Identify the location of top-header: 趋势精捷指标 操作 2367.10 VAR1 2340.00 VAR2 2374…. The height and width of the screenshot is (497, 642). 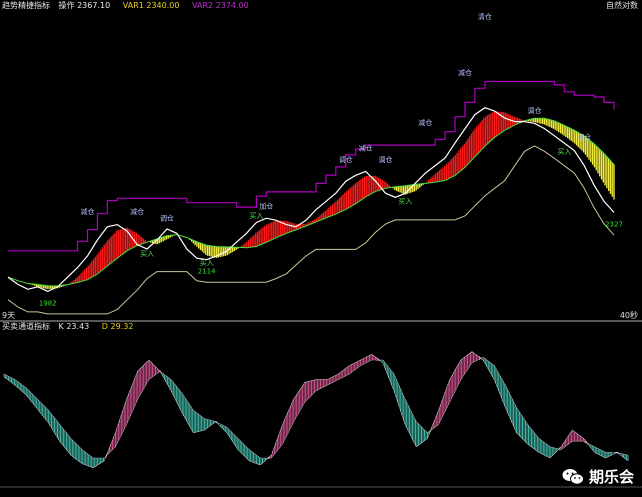
(125, 6).